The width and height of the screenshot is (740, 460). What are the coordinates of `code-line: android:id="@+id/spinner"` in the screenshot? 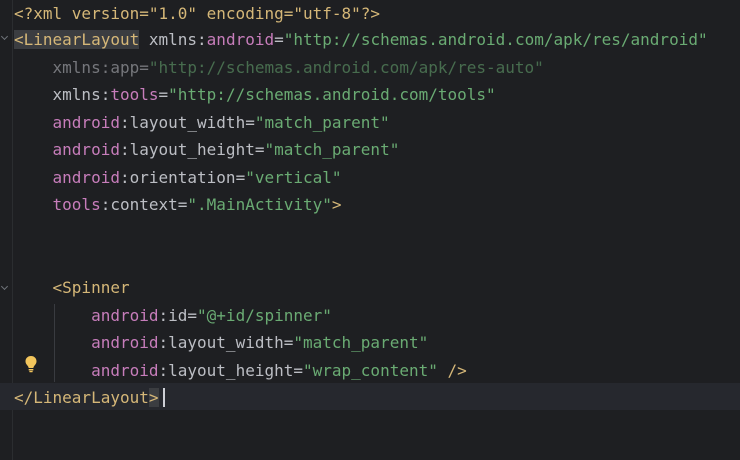 It's located at (173, 315).